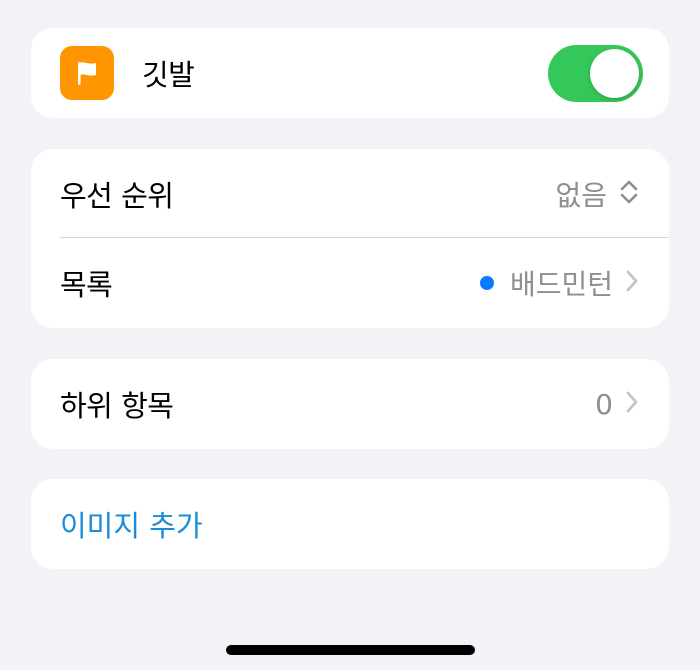  Describe the element at coordinates (350, 73) in the screenshot. I see `flag-card: 깃발` at that location.